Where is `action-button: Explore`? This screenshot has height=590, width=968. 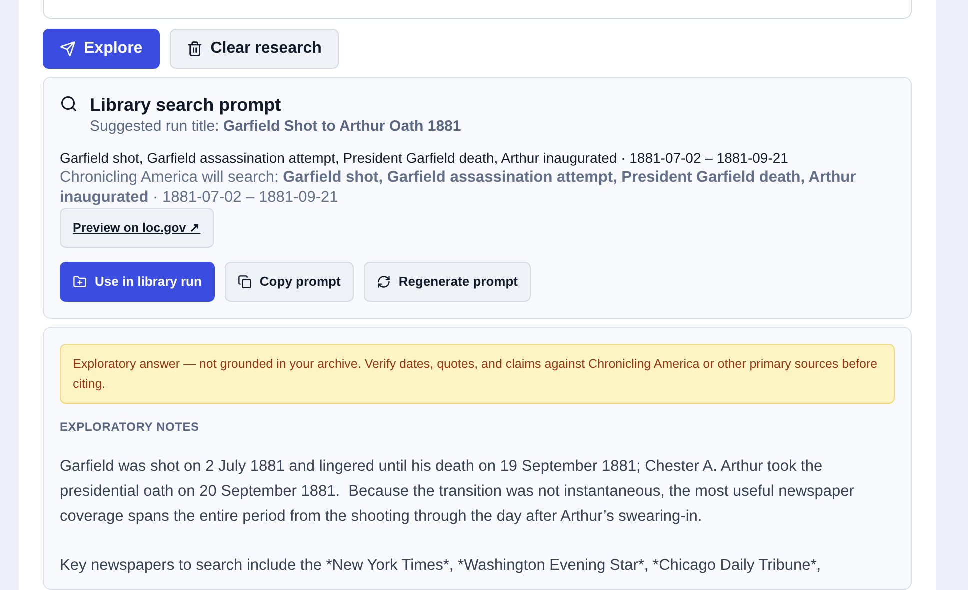
action-button: Explore is located at coordinates (101, 49).